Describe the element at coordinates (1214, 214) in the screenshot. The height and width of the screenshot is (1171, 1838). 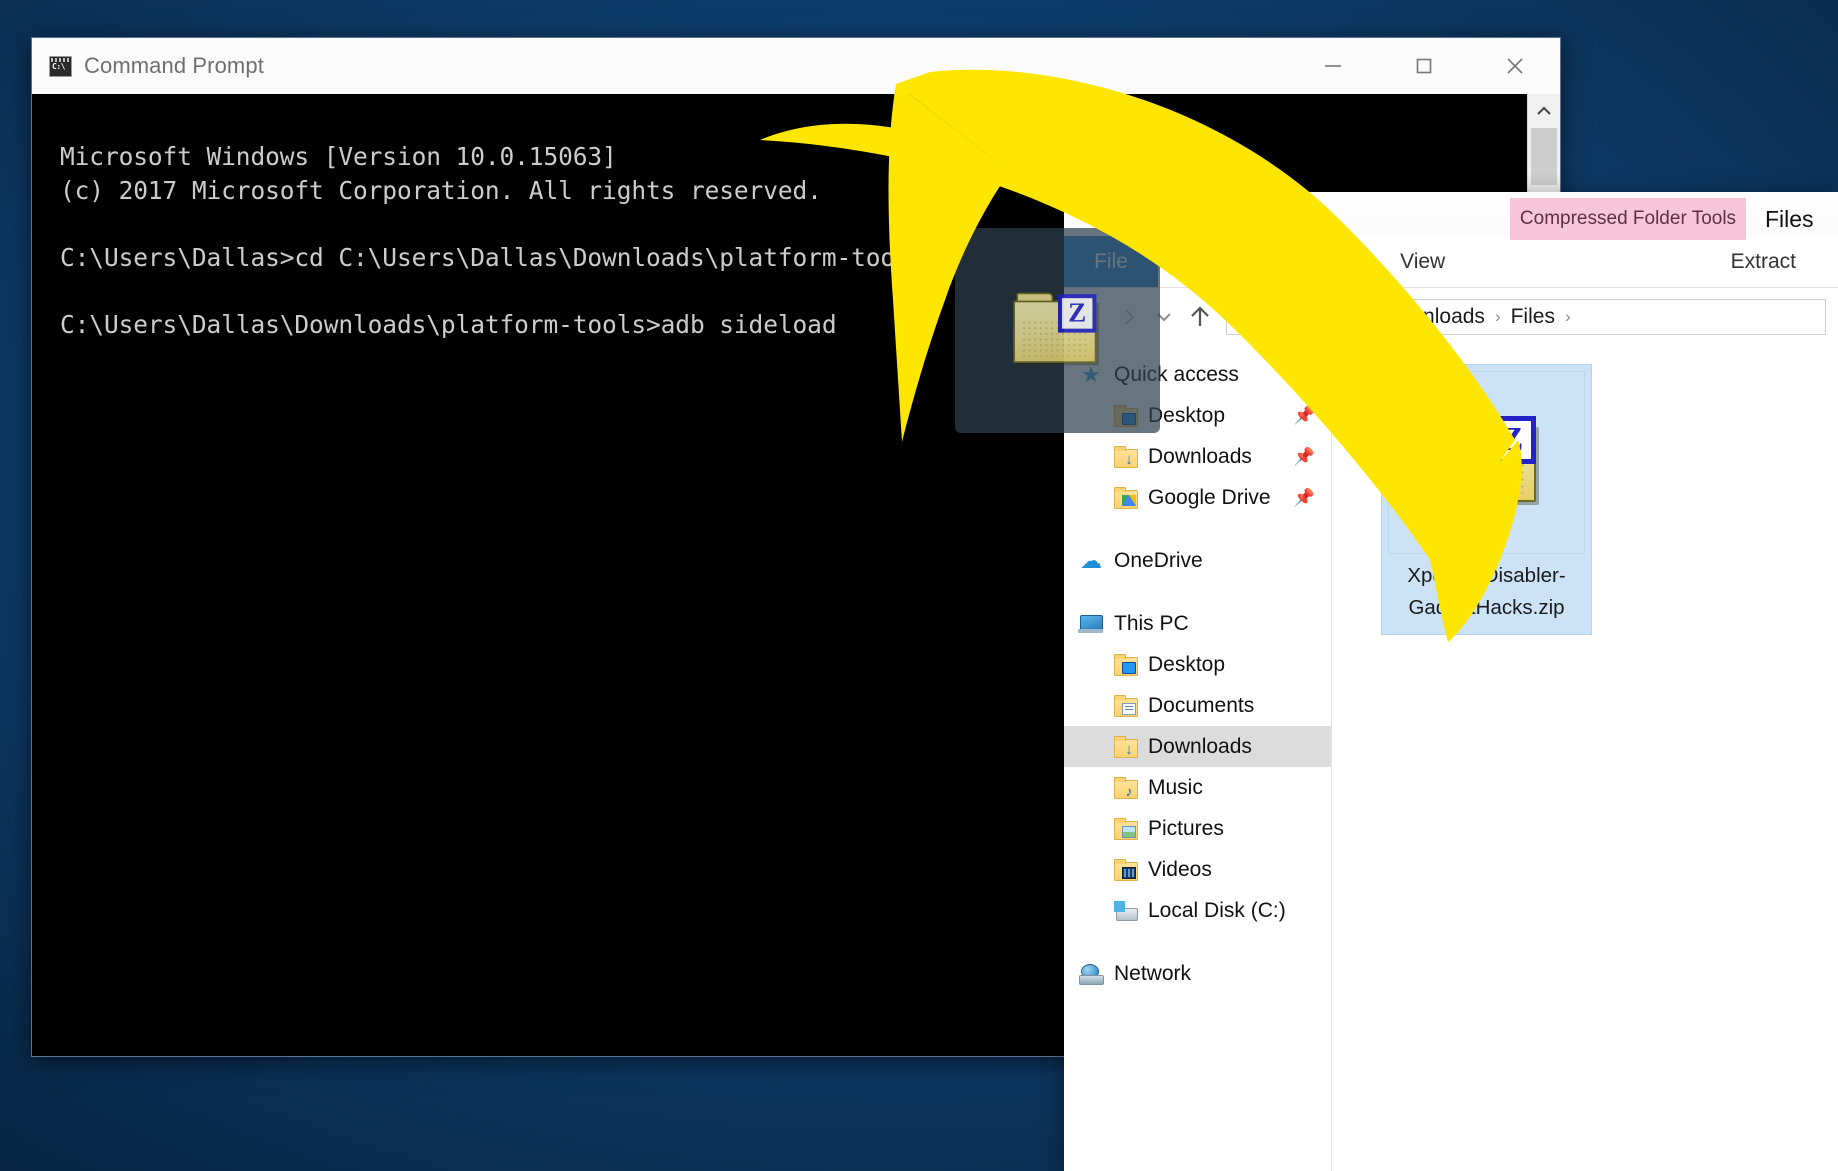
I see `customize-dropdown-icon` at that location.